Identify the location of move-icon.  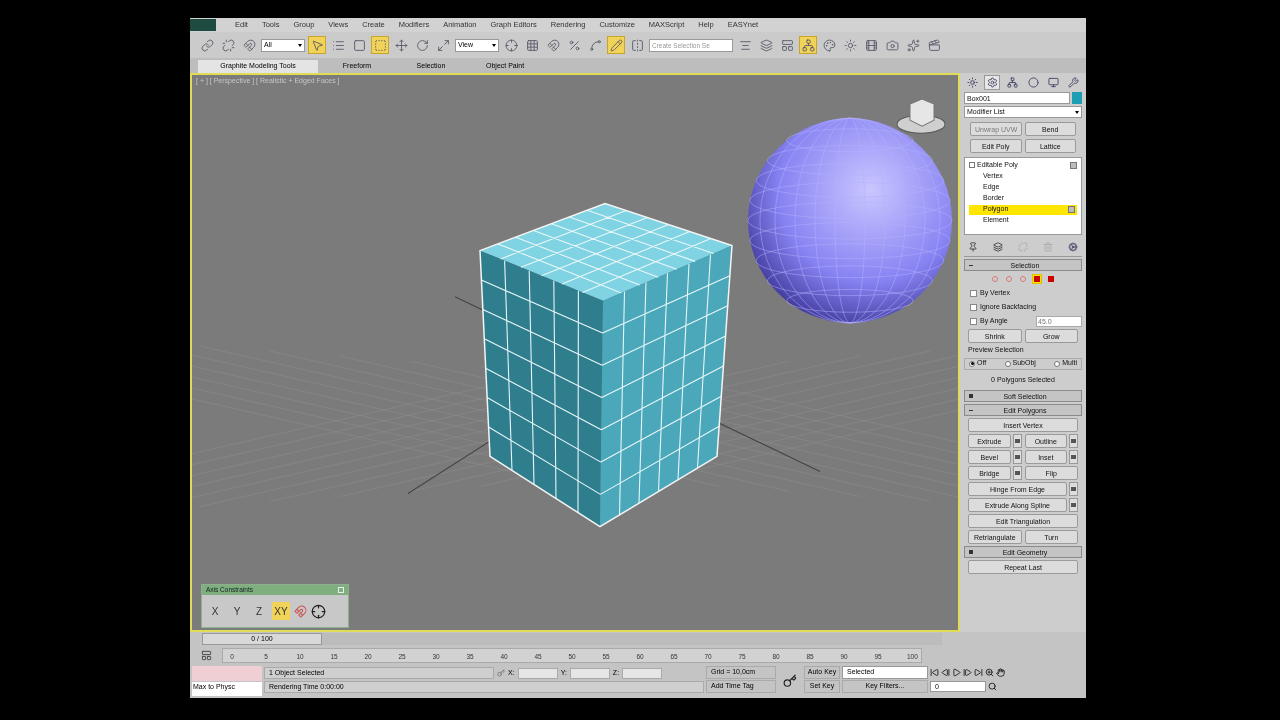
(401, 45).